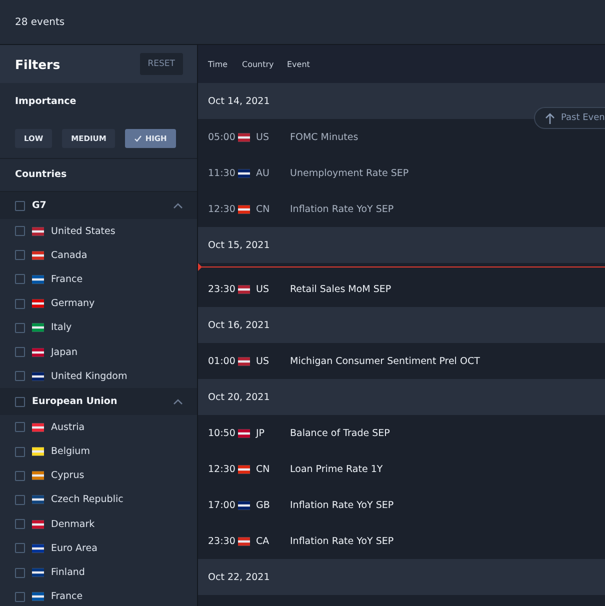 Image resolution: width=605 pixels, height=606 pixels. Describe the element at coordinates (340, 433) in the screenshot. I see `event-name: Balance of Trade SEP` at that location.